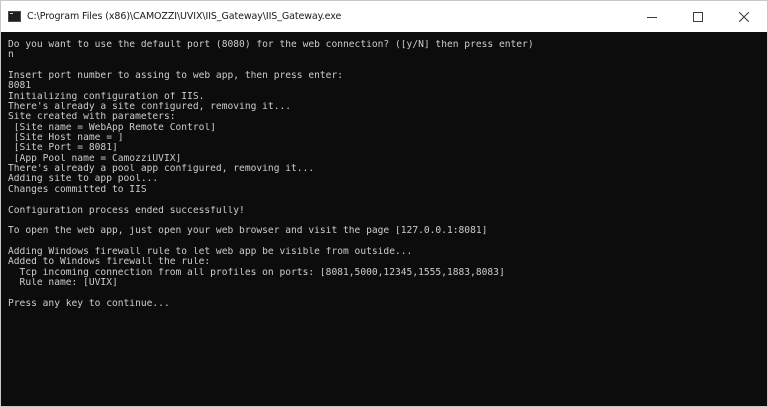 This screenshot has width=768, height=407. Describe the element at coordinates (109, 262) in the screenshot. I see `console-line: Added to Windows firewall the rule:` at that location.